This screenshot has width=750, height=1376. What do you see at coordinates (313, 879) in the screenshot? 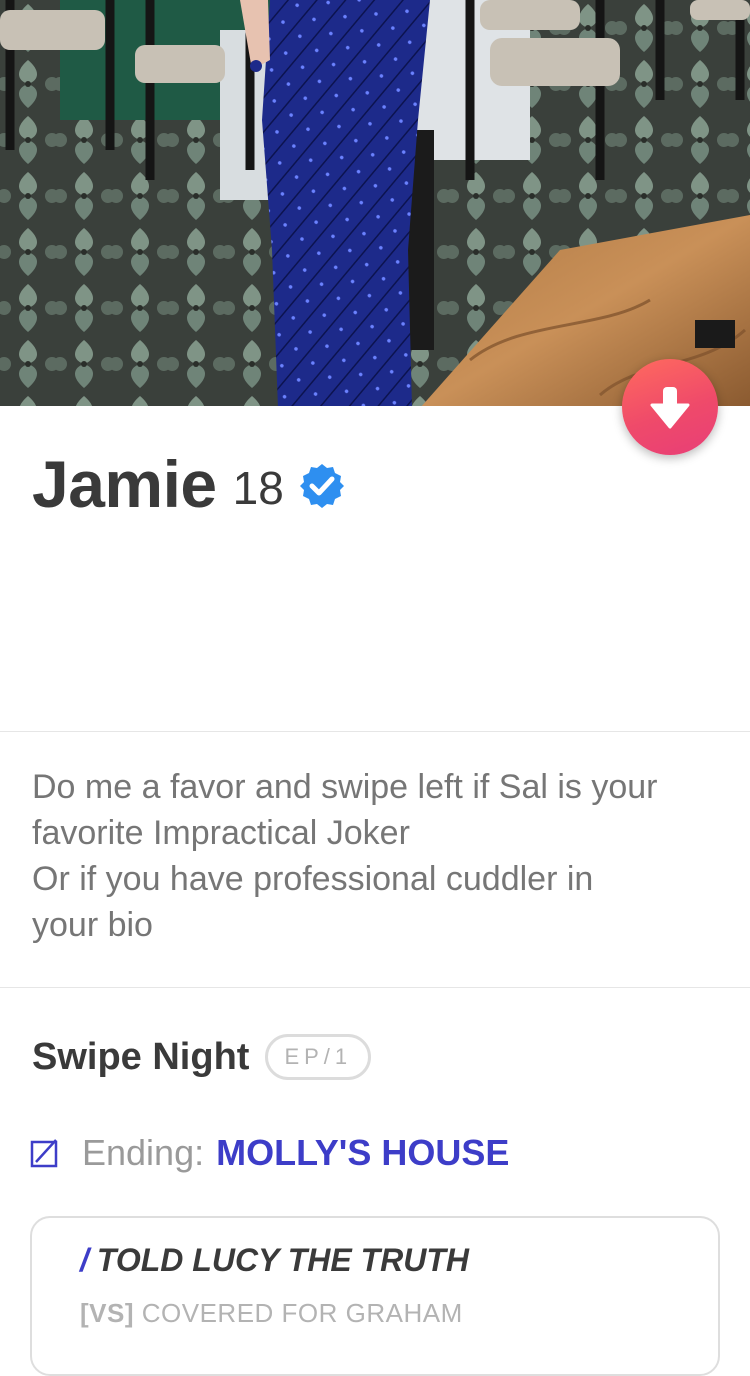
I see `bio-line: Or if you have professional cuddler in` at bounding box center [313, 879].